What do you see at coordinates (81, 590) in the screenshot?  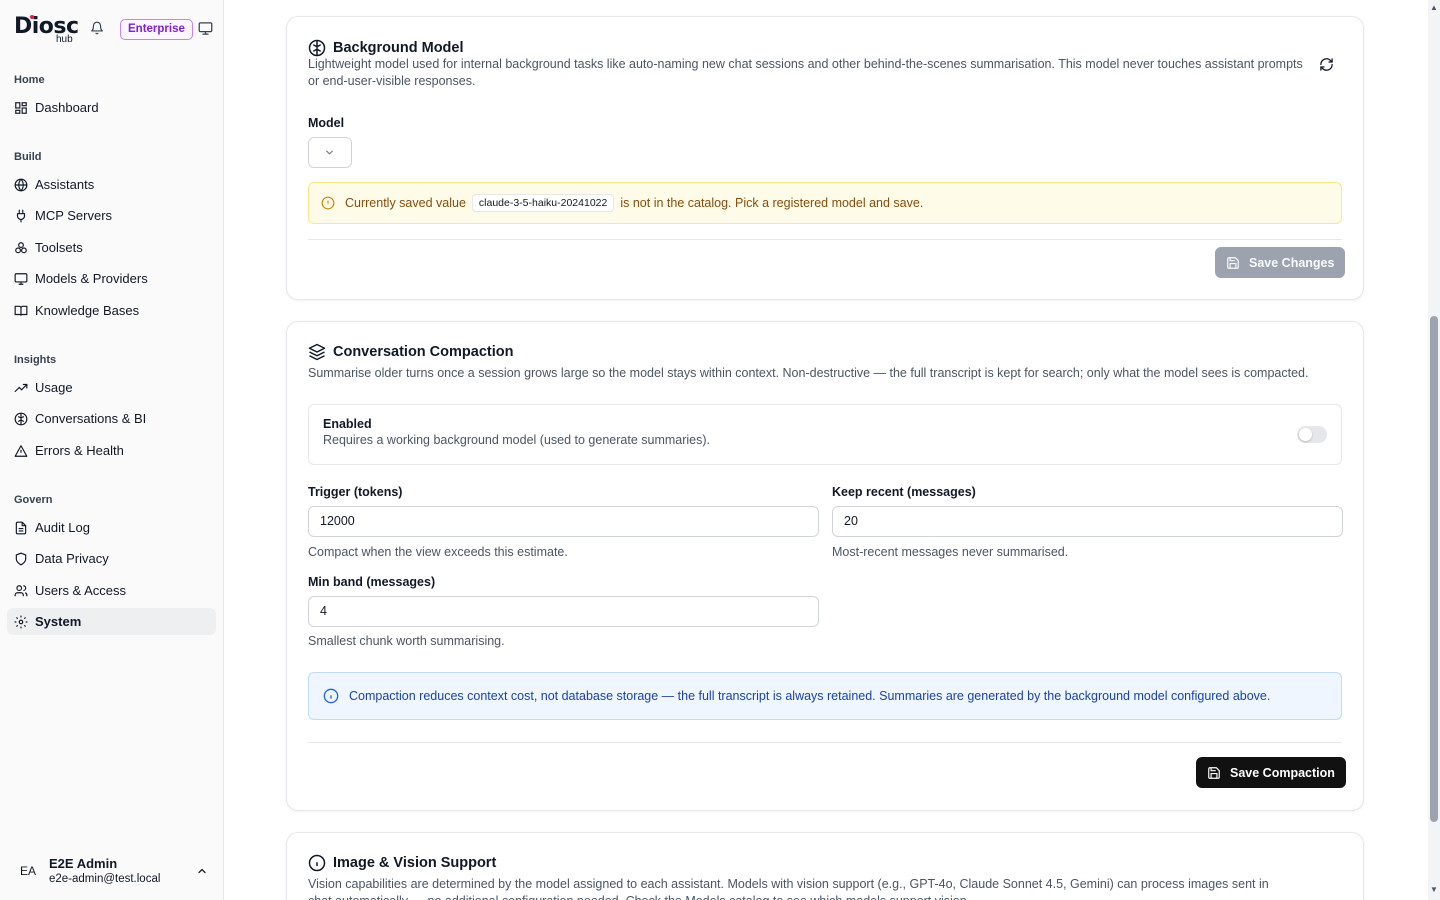 I see `sidebar-item-label: Users & Access` at bounding box center [81, 590].